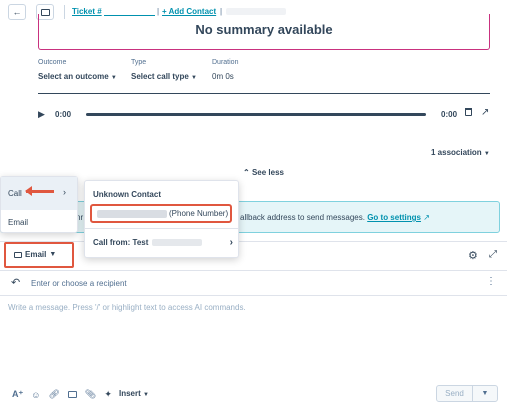 The height and width of the screenshot is (410, 507). I want to click on send-label: Send, so click(454, 393).